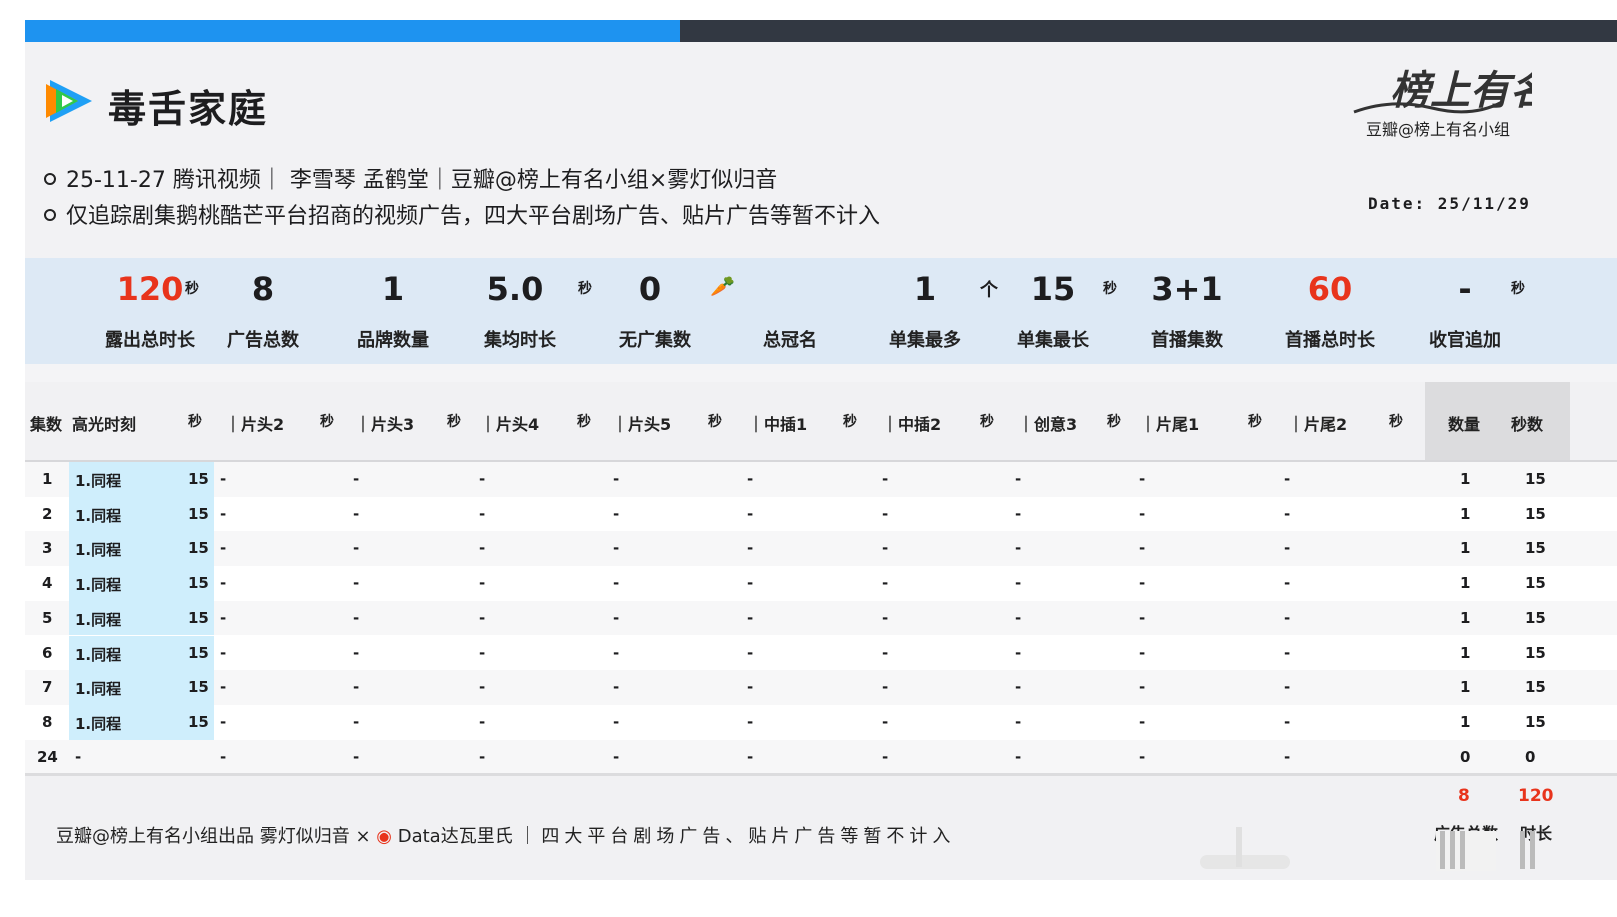 This screenshot has height=917, width=1617. I want to click on table-header-cell: ｜中插2, so click(912, 424).